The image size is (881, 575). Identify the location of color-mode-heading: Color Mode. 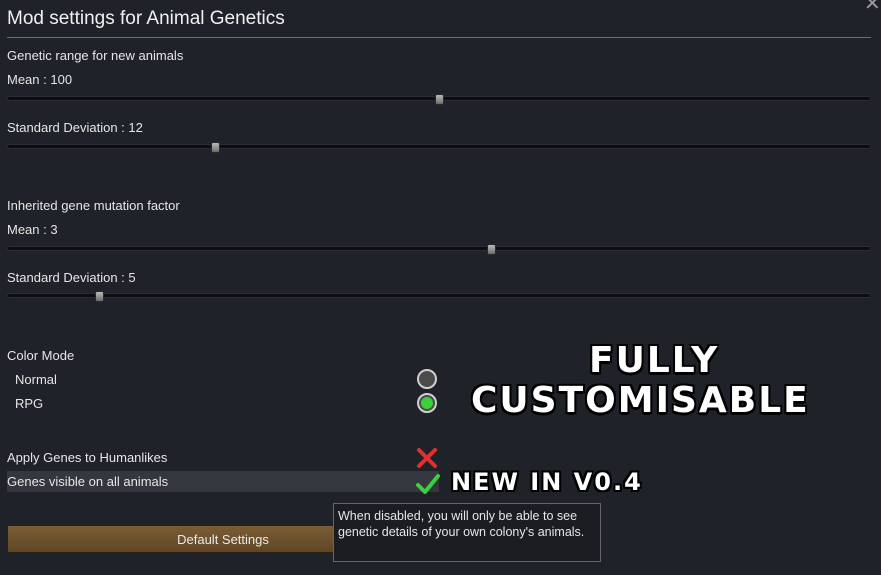
(41, 355).